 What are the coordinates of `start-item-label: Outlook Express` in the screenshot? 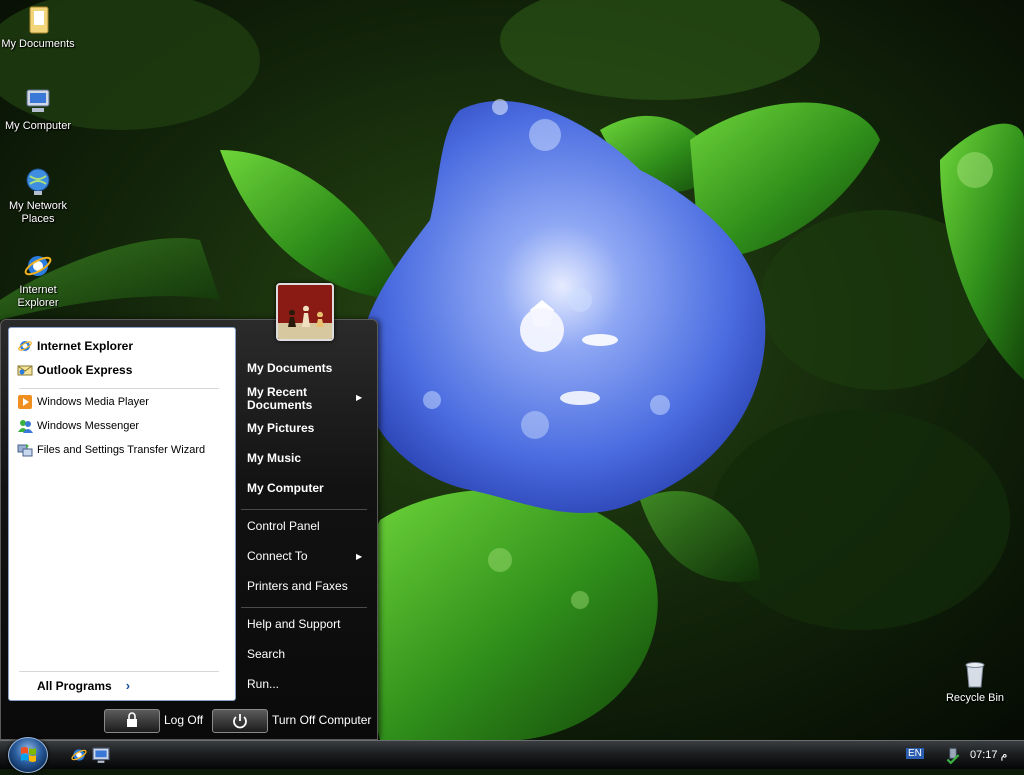 It's located at (85, 370).